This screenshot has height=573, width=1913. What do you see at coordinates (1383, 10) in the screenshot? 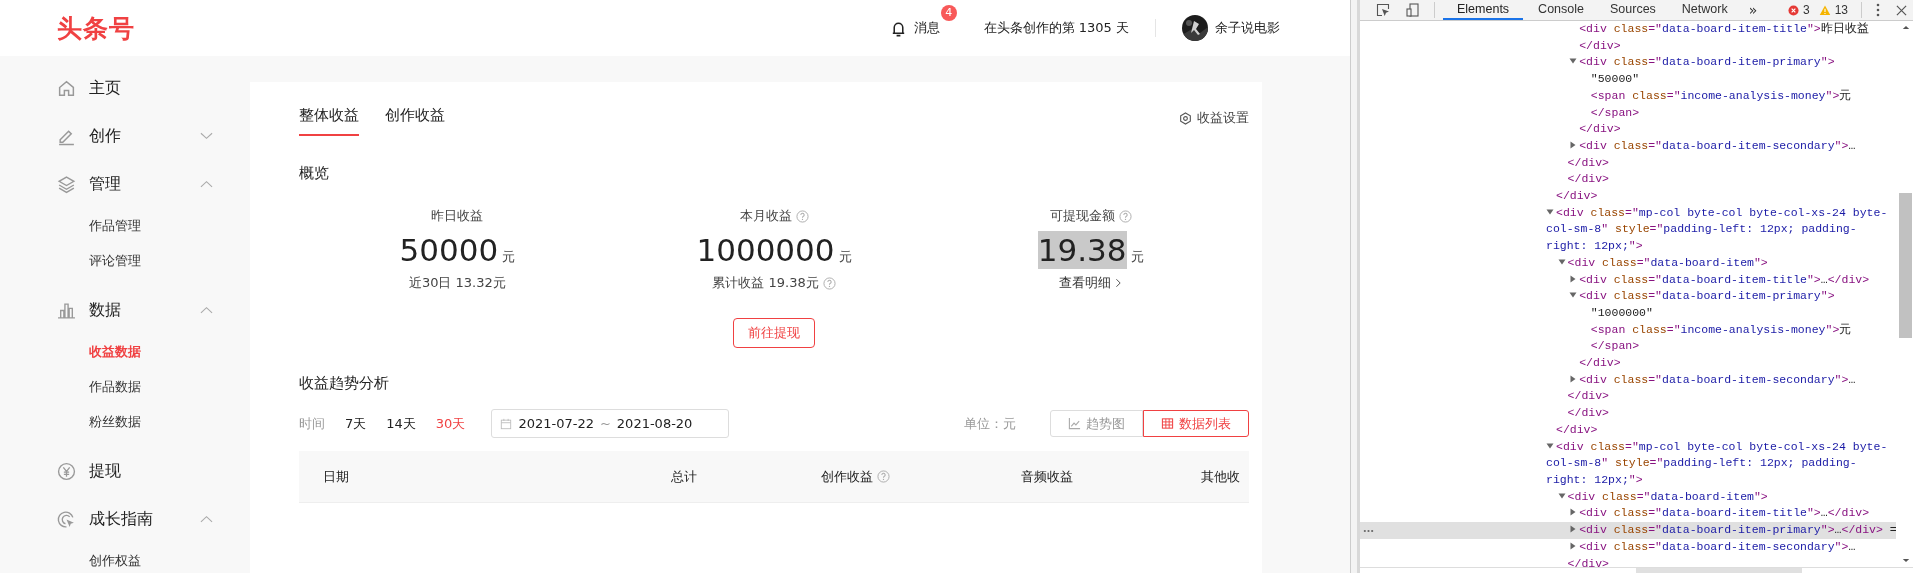
I see `inspect-icon` at bounding box center [1383, 10].